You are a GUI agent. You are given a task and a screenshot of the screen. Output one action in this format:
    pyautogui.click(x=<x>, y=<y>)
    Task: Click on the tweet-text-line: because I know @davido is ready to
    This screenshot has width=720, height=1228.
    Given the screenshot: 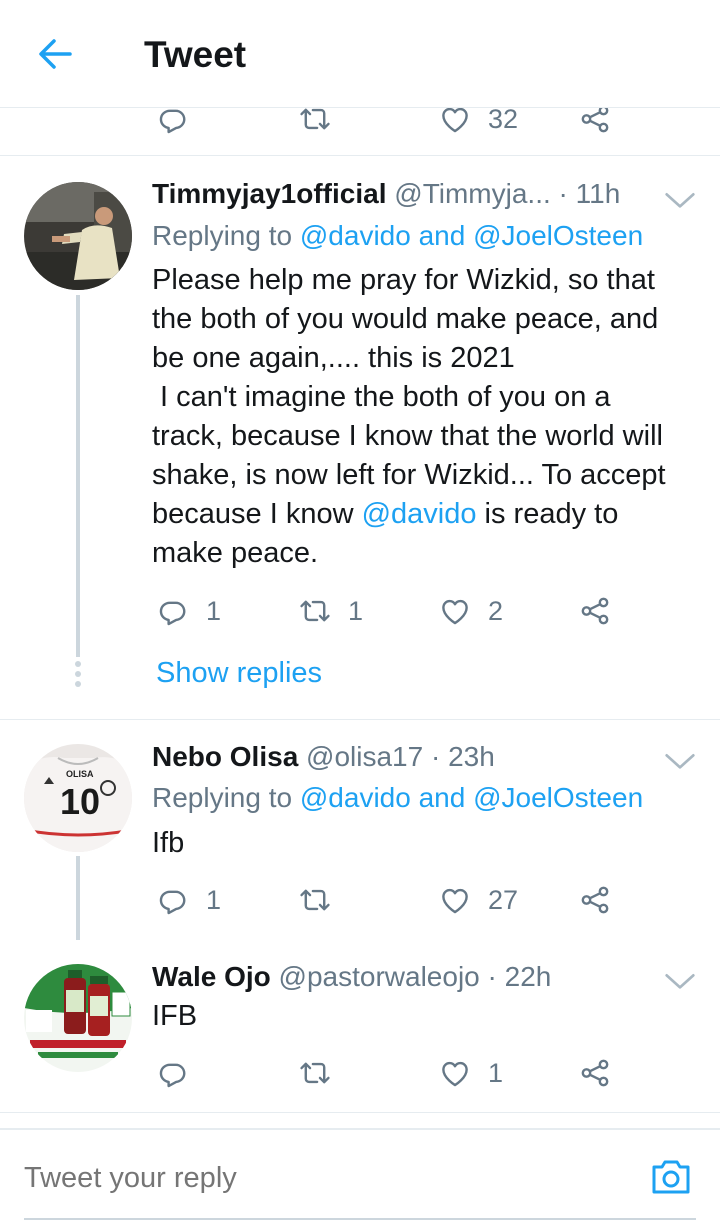 What is the action you would take?
    pyautogui.click(x=424, y=514)
    